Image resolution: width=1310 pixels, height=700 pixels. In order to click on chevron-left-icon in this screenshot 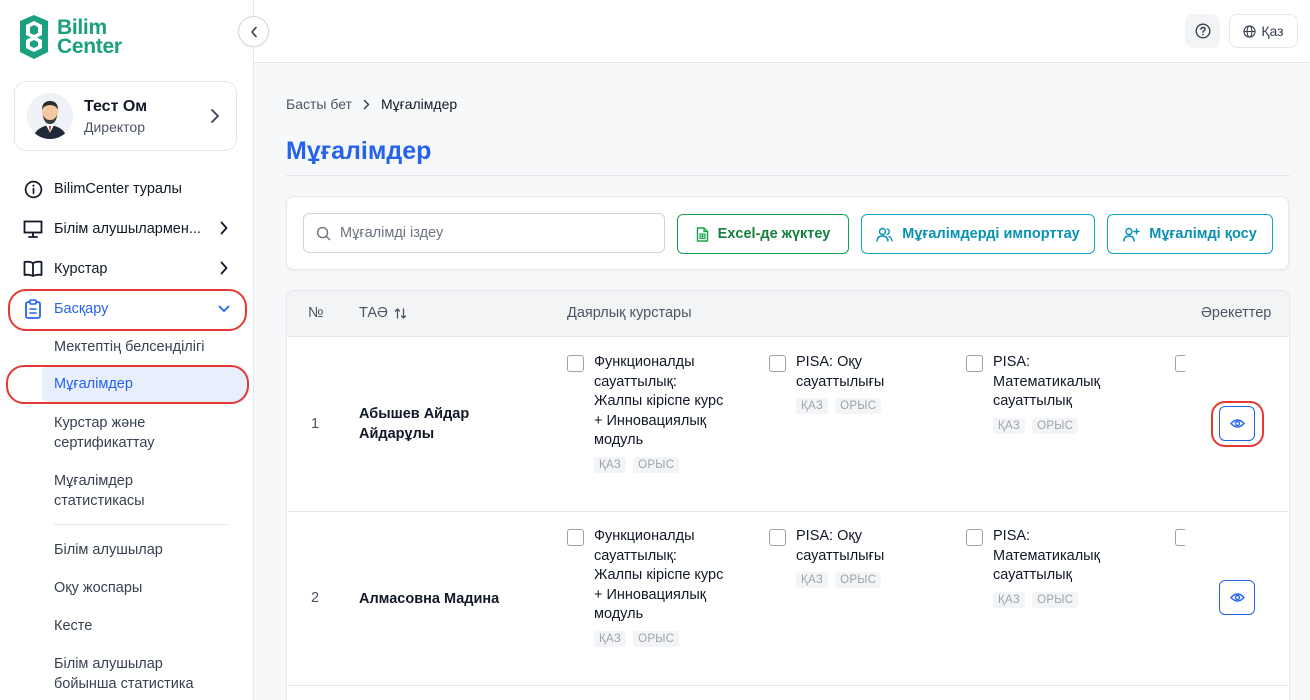, I will do `click(253, 31)`.